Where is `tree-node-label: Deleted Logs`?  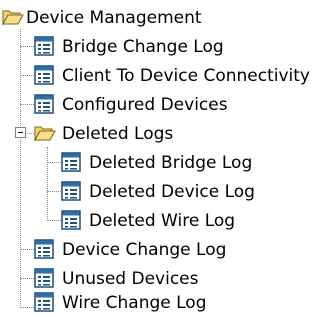
tree-node-label: Deleted Logs is located at coordinates (118, 133).